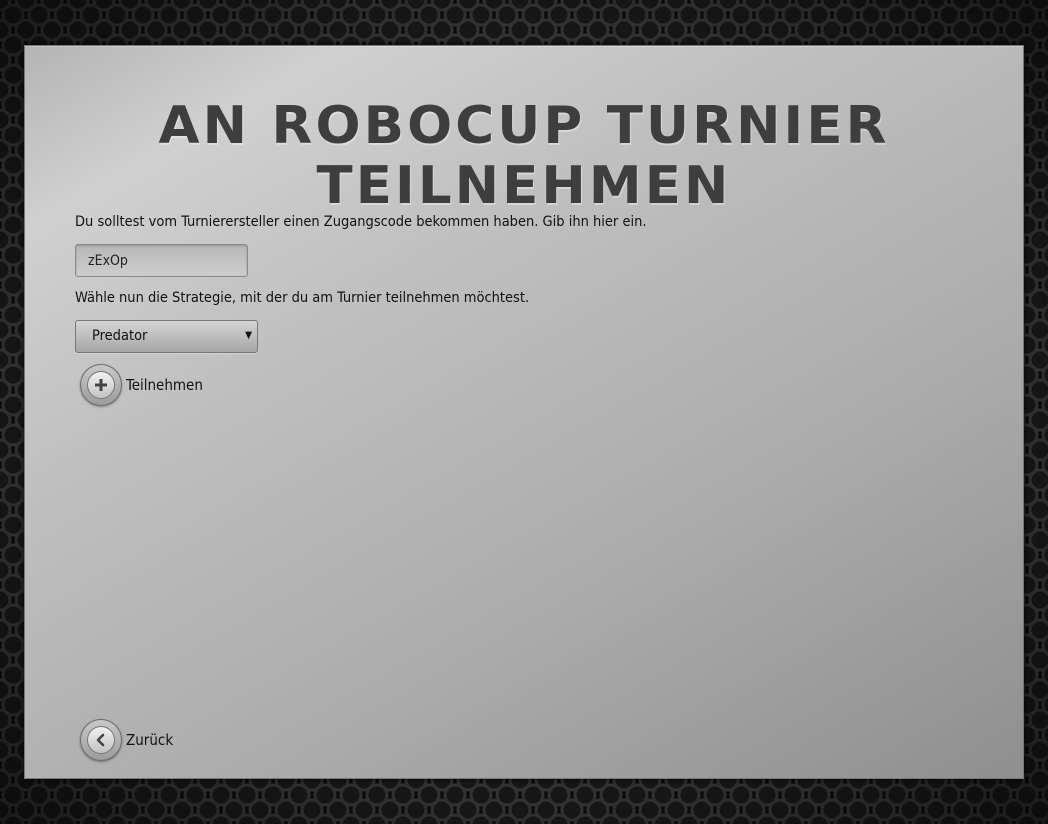  I want to click on back-button-circle, so click(101, 740).